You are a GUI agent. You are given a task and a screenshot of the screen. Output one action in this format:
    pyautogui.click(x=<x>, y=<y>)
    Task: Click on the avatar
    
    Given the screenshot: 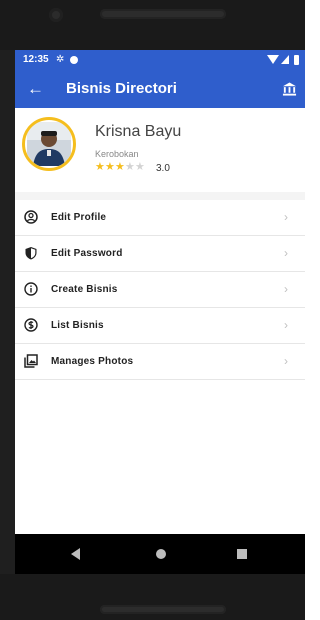 What is the action you would take?
    pyautogui.click(x=49, y=144)
    